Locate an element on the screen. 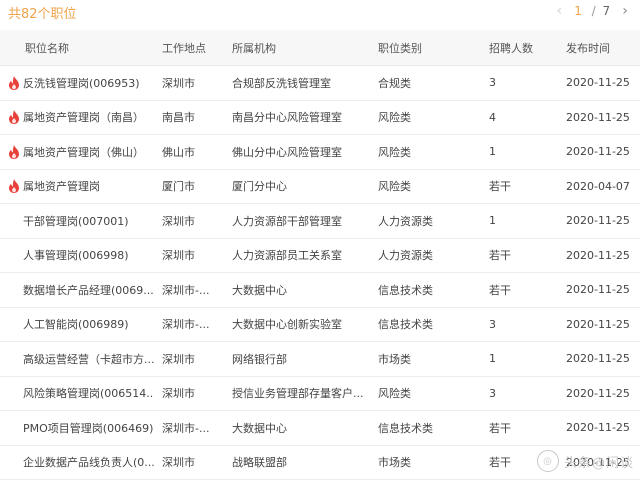  job-title: PMO项目管理岗(006469) is located at coordinates (88, 428).